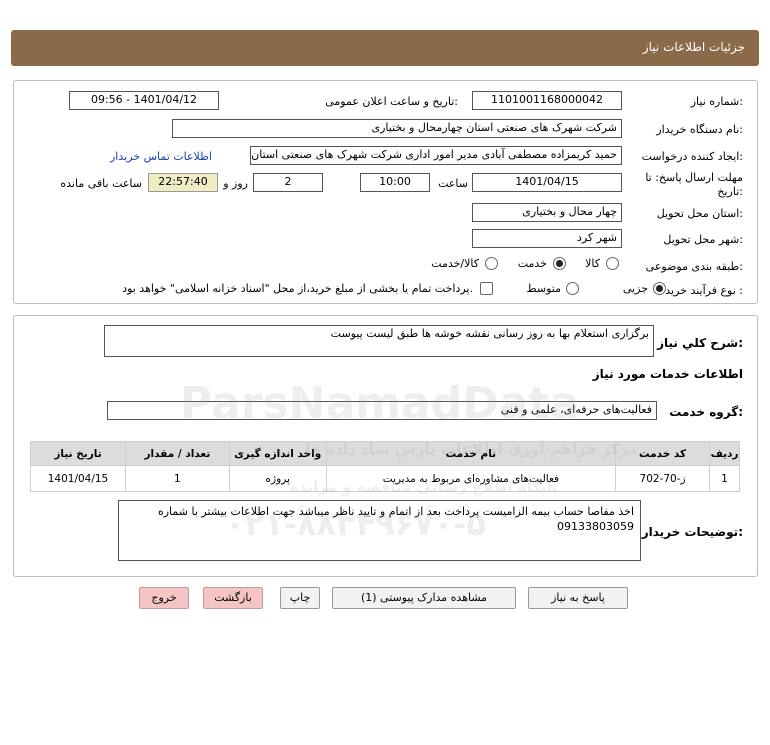  I want to click on services-info-header: اطلاعات خدمات مورد نیاز, so click(667, 374).